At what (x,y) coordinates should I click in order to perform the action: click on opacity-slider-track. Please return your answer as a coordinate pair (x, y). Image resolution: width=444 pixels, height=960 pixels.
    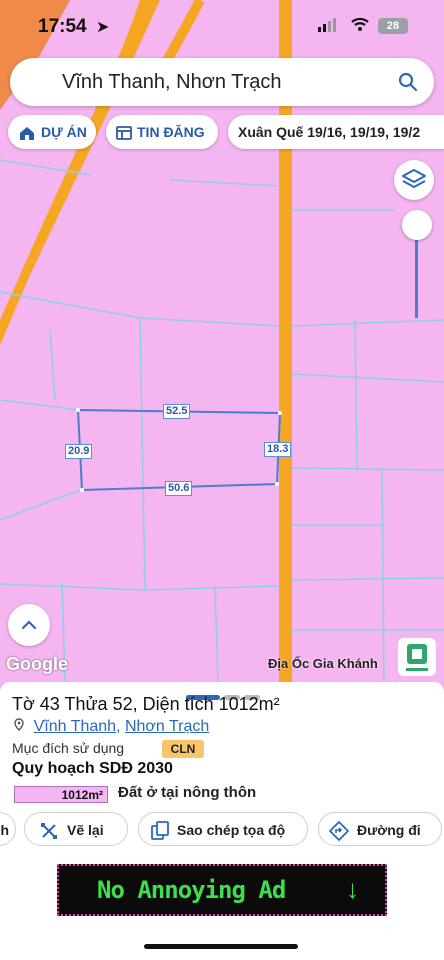
    Looking at the image, I should click on (416, 278).